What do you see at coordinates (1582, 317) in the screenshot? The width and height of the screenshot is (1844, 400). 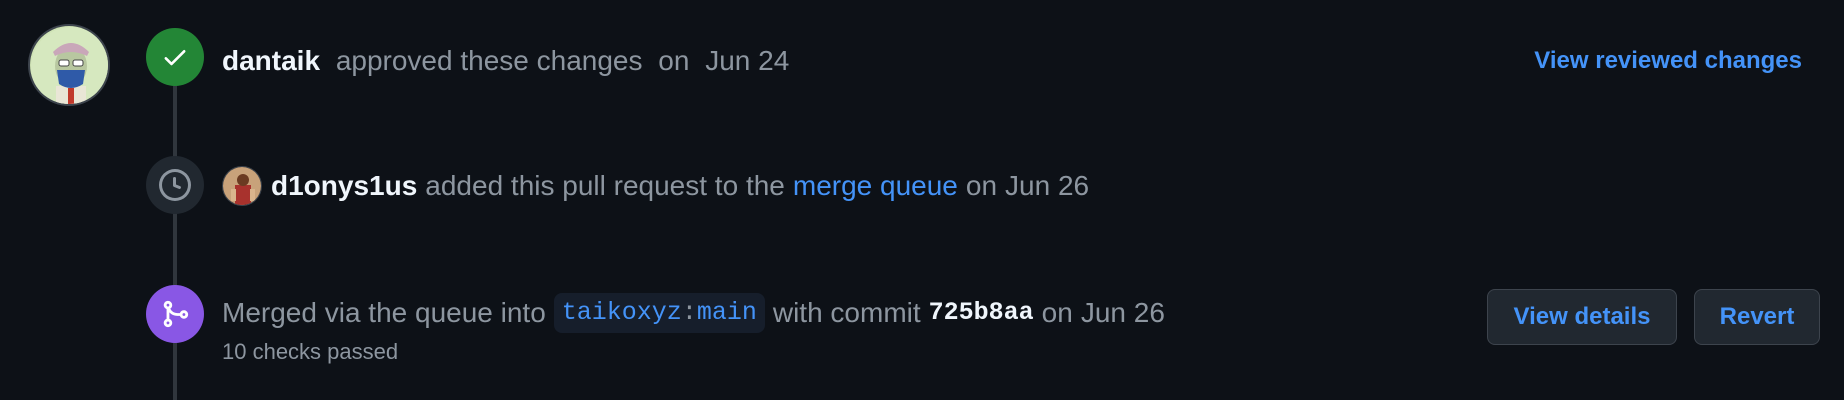 I see `view-details-button: View details` at bounding box center [1582, 317].